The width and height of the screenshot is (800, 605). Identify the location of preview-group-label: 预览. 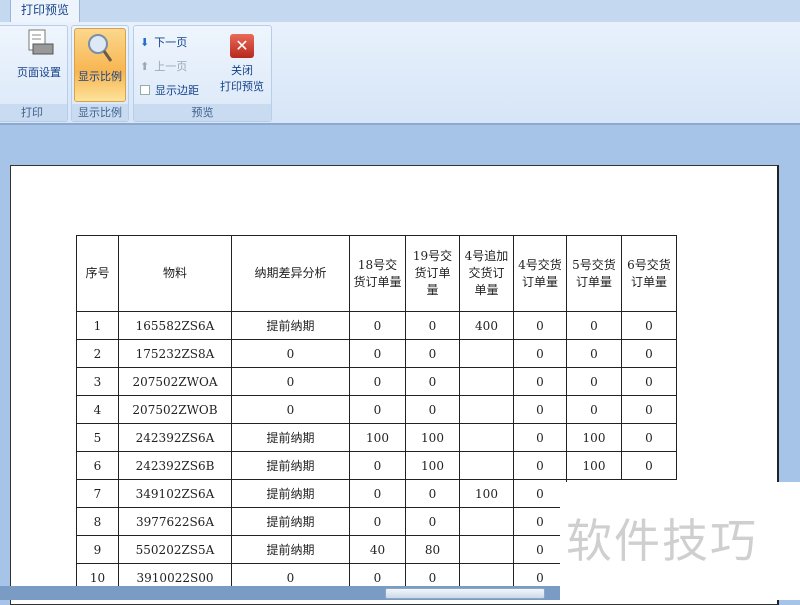
(202, 112).